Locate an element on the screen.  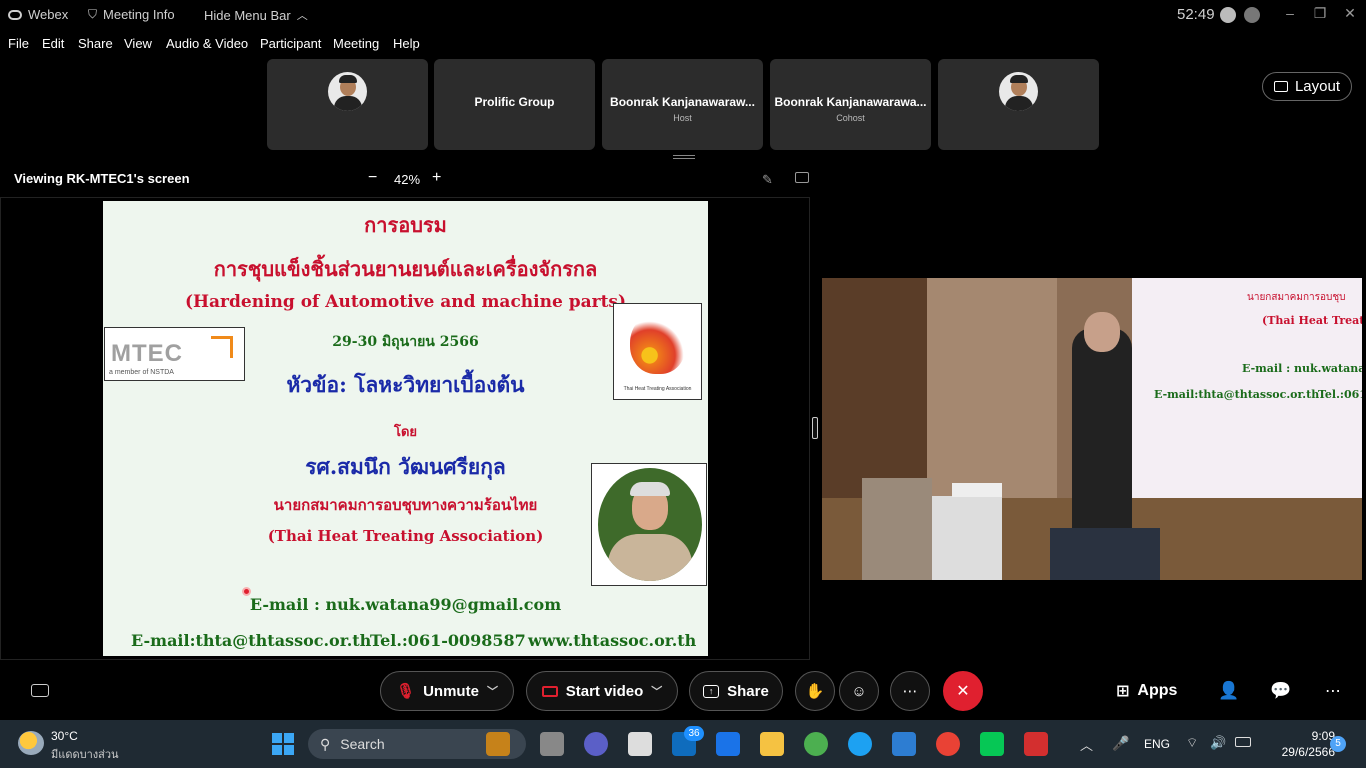
participant-role: Cohost is located at coordinates (850, 118).